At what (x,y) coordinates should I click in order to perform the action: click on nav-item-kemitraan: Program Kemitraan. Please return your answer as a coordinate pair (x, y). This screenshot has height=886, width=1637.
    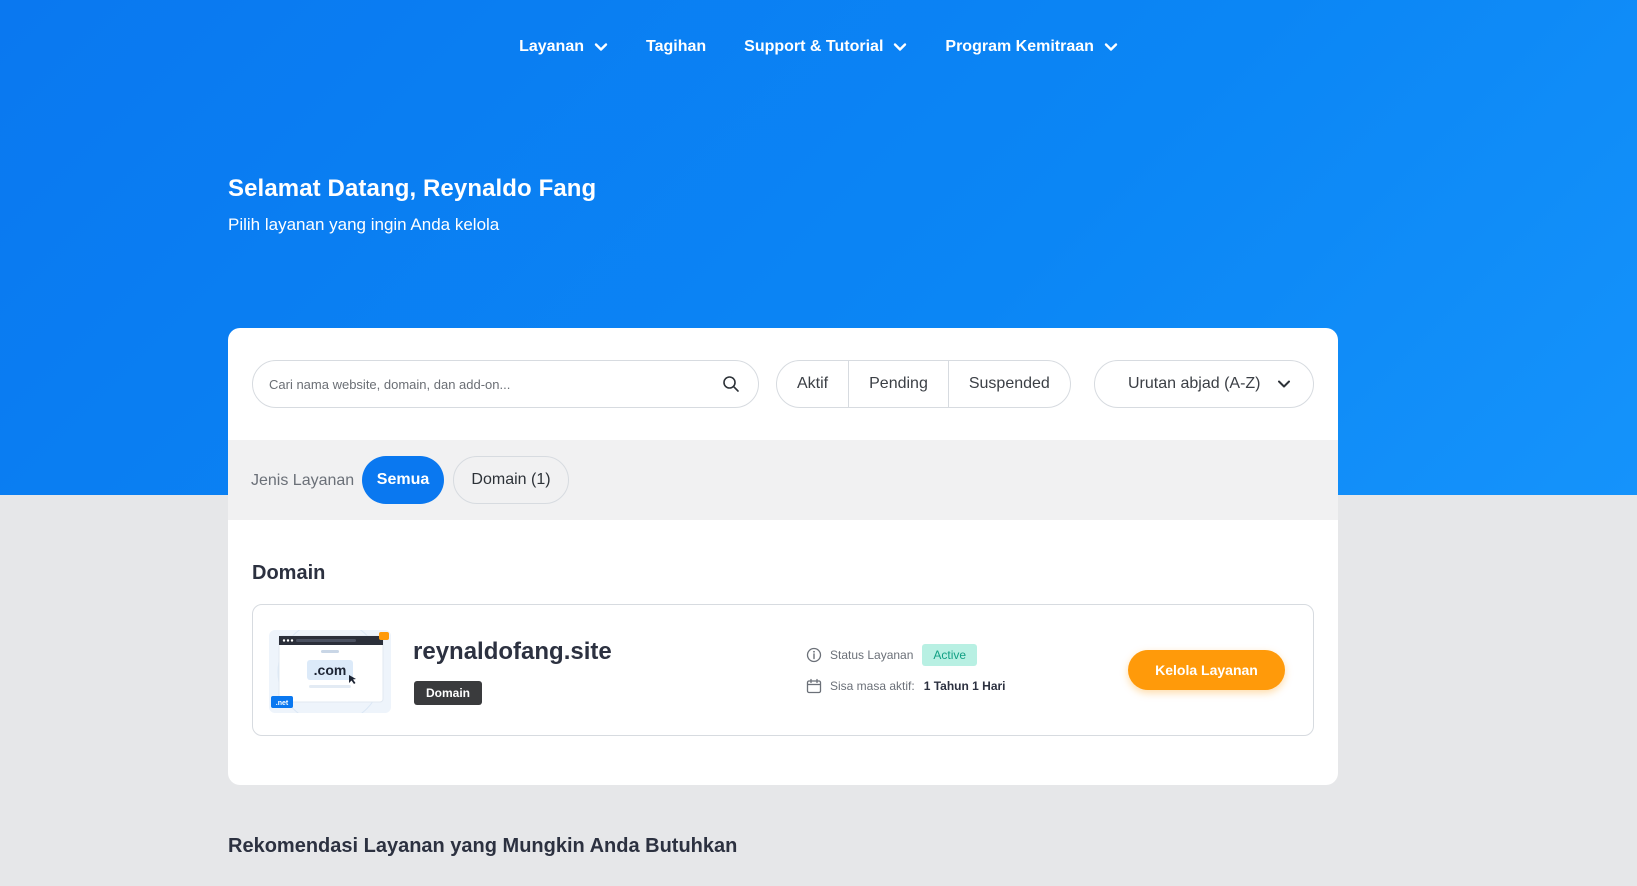
    Looking at the image, I should click on (1031, 47).